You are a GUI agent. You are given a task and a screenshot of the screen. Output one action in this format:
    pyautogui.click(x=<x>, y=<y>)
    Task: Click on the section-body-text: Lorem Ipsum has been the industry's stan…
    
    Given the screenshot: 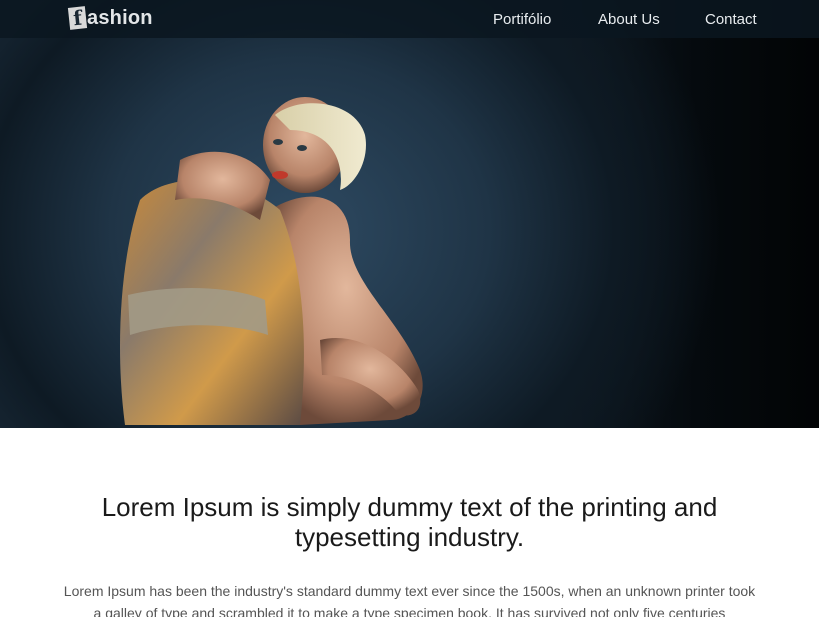 What is the action you would take?
    pyautogui.click(x=409, y=600)
    